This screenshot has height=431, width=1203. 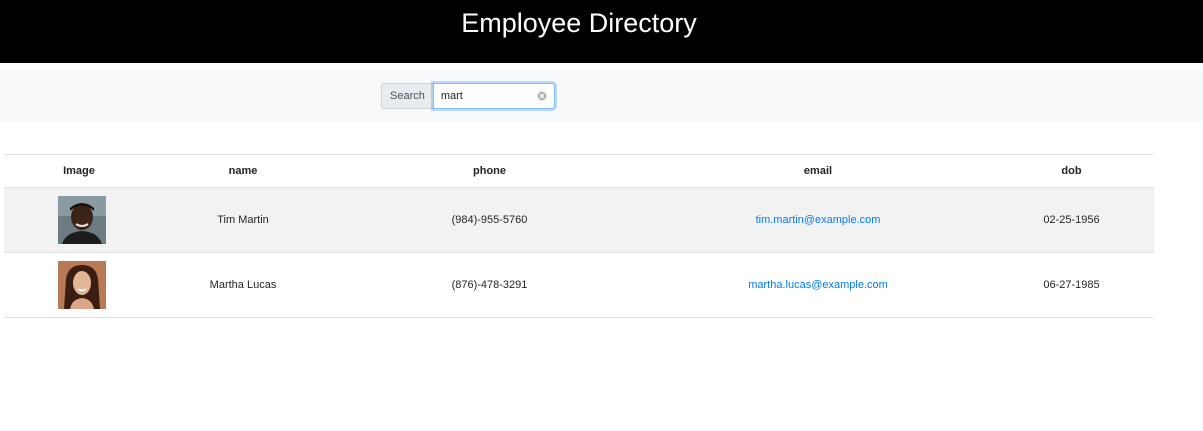 I want to click on email-cell: martha.lucas@example.com, so click(x=818, y=285).